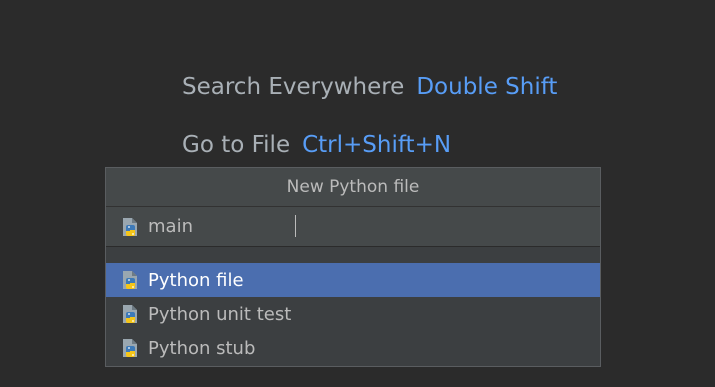 Image resolution: width=715 pixels, height=387 pixels. Describe the element at coordinates (295, 226) in the screenshot. I see `text-caret` at that location.